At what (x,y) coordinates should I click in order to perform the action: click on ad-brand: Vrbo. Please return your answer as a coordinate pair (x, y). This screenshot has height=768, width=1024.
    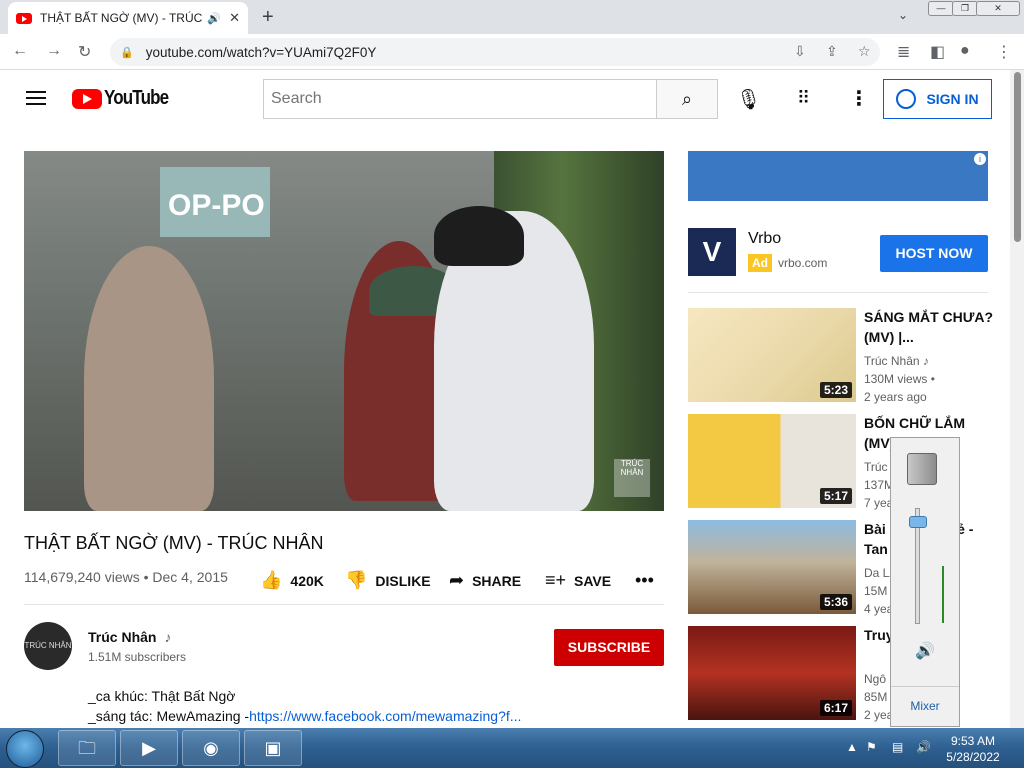
    Looking at the image, I should click on (764, 239).